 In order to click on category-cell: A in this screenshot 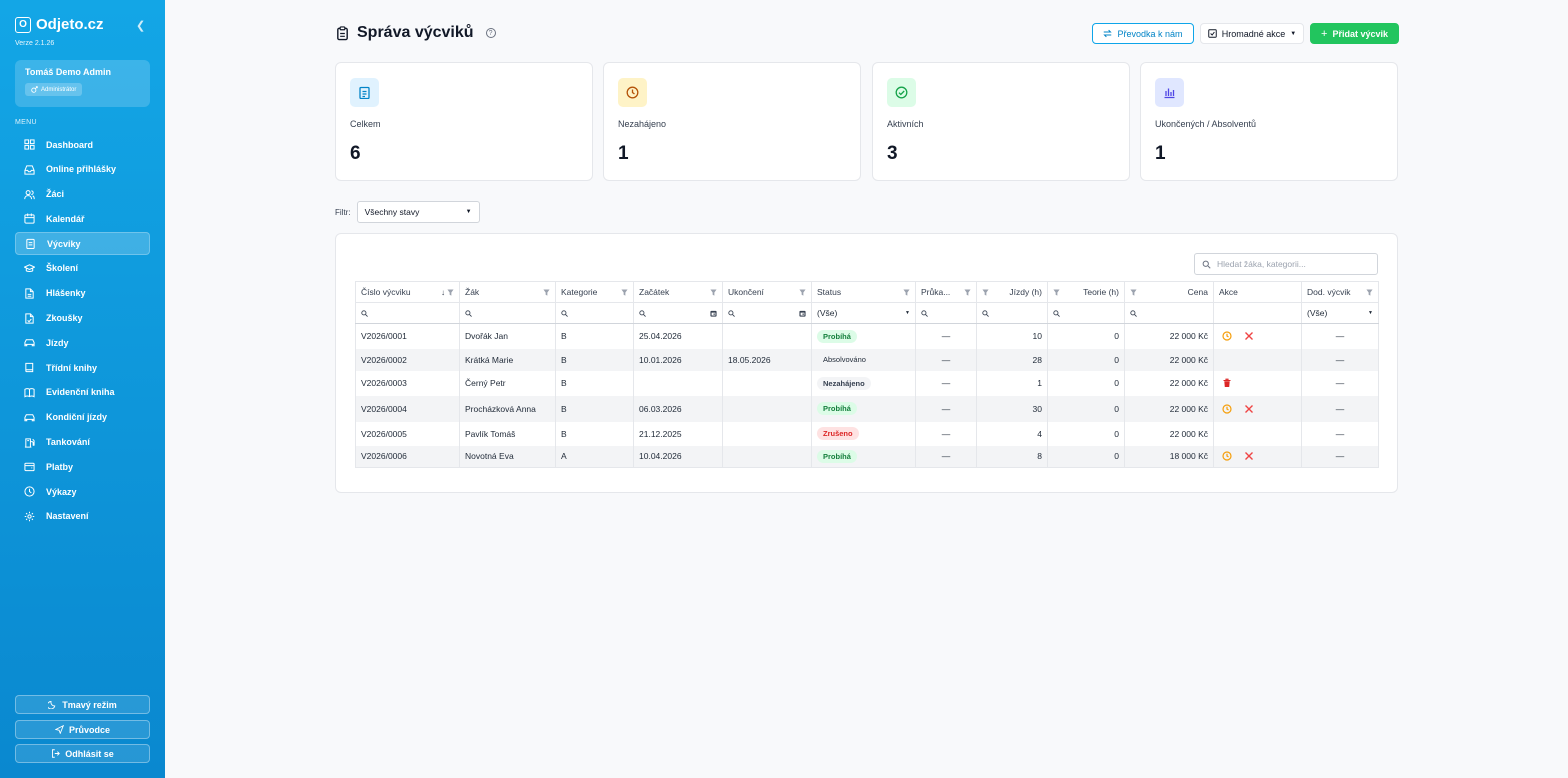, I will do `click(594, 456)`.